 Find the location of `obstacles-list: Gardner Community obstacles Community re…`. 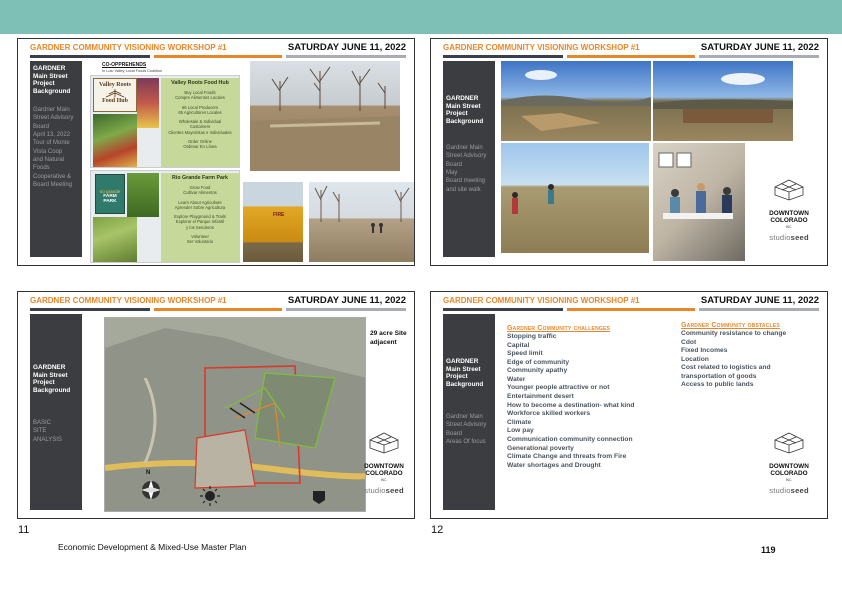

obstacles-list: Gardner Community obstacles Community re… is located at coordinates (733, 356).